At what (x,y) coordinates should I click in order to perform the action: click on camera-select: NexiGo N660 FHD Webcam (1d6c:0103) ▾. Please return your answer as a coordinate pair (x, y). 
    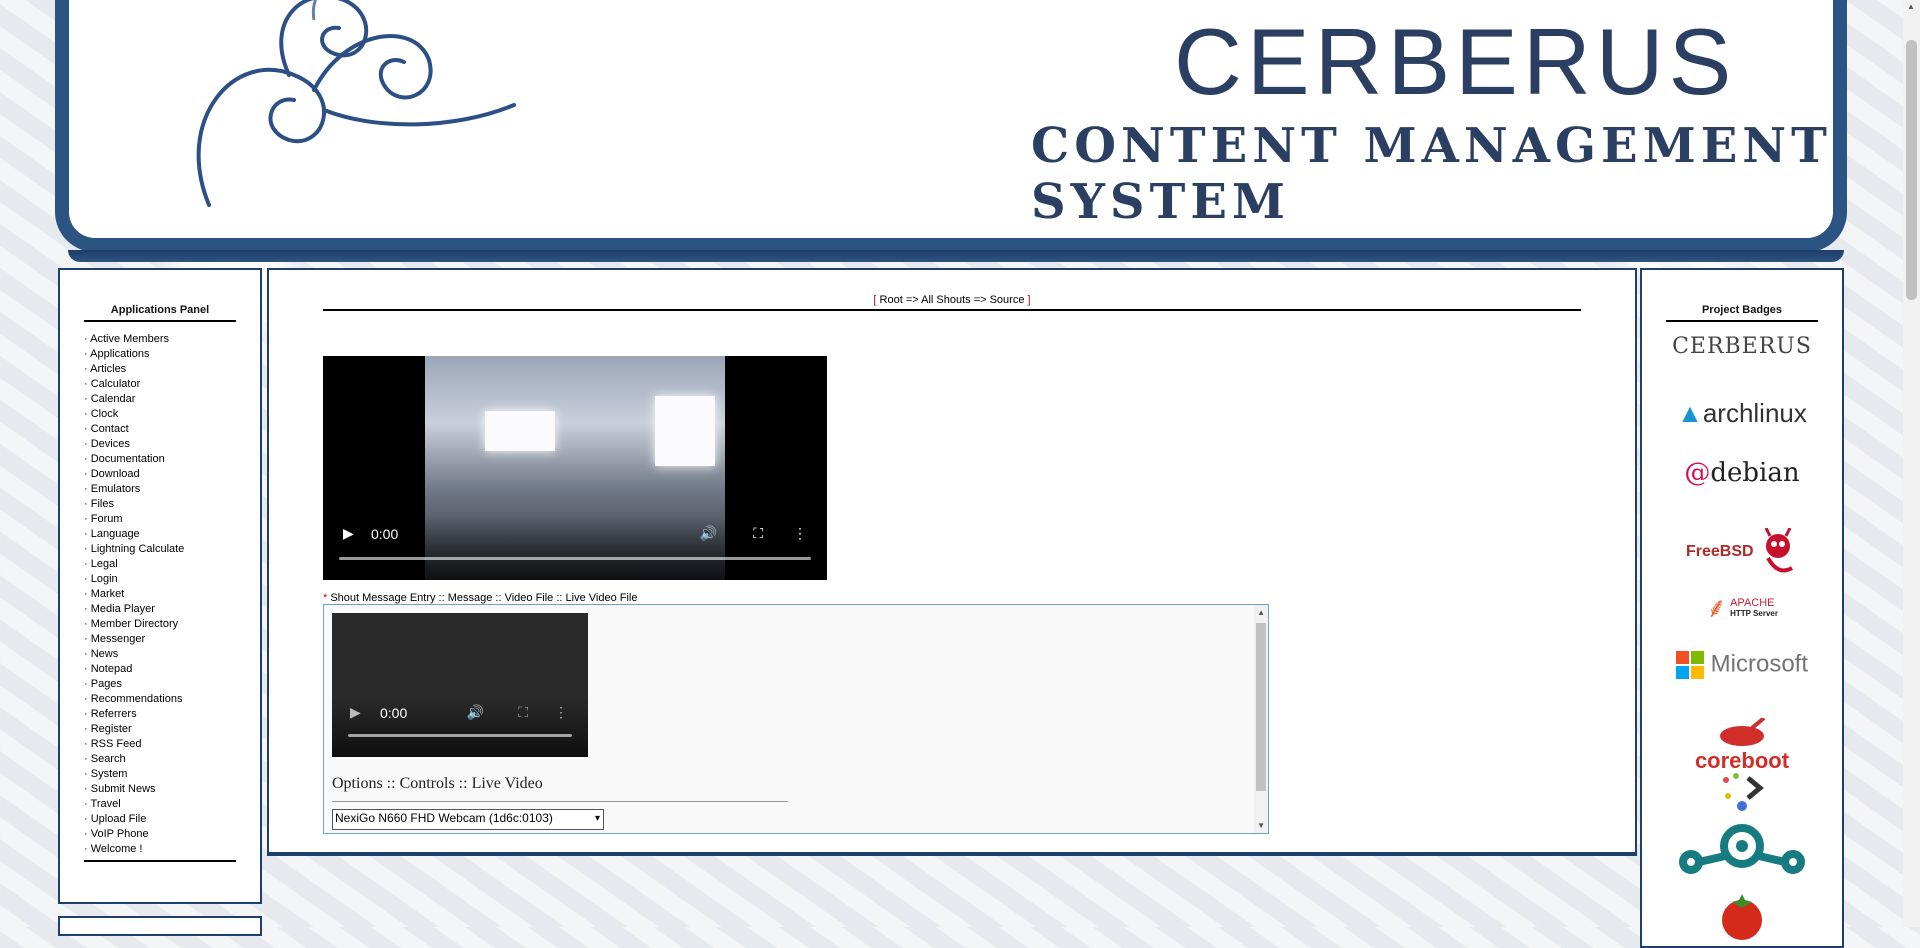
    Looking at the image, I should click on (468, 819).